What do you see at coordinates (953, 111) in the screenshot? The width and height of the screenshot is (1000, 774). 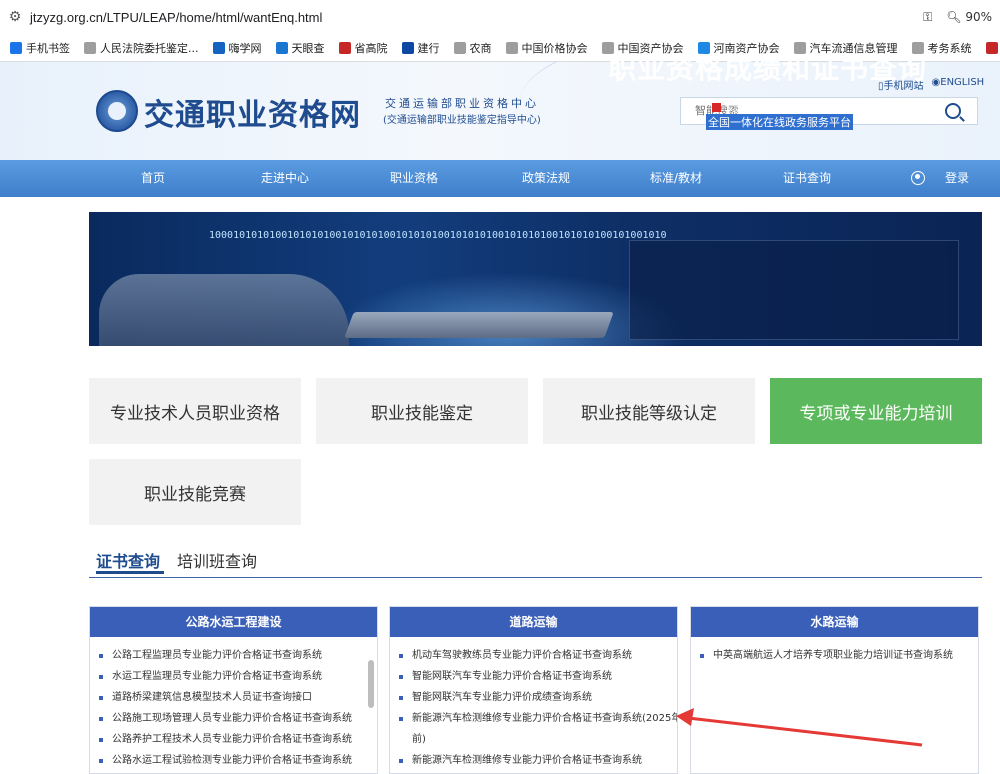 I see `search-icon` at bounding box center [953, 111].